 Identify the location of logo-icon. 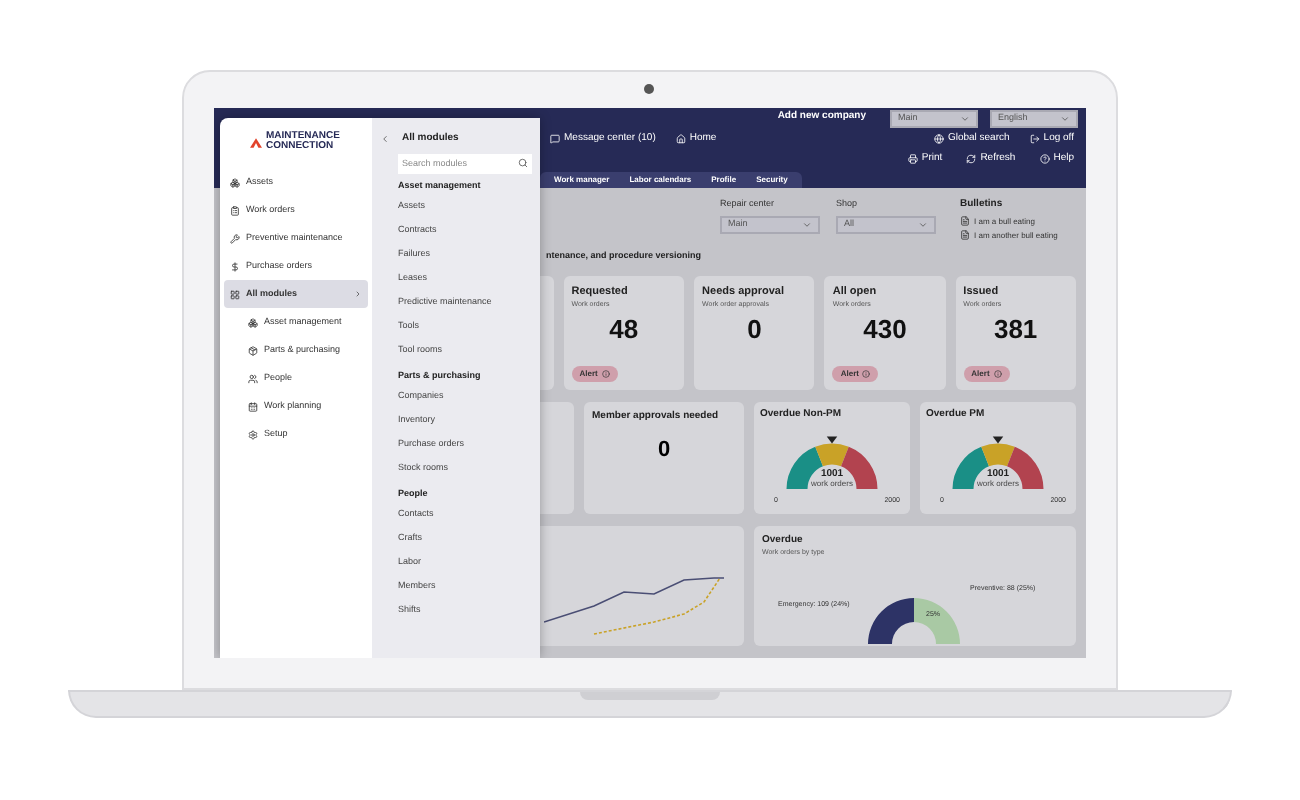
(256, 142).